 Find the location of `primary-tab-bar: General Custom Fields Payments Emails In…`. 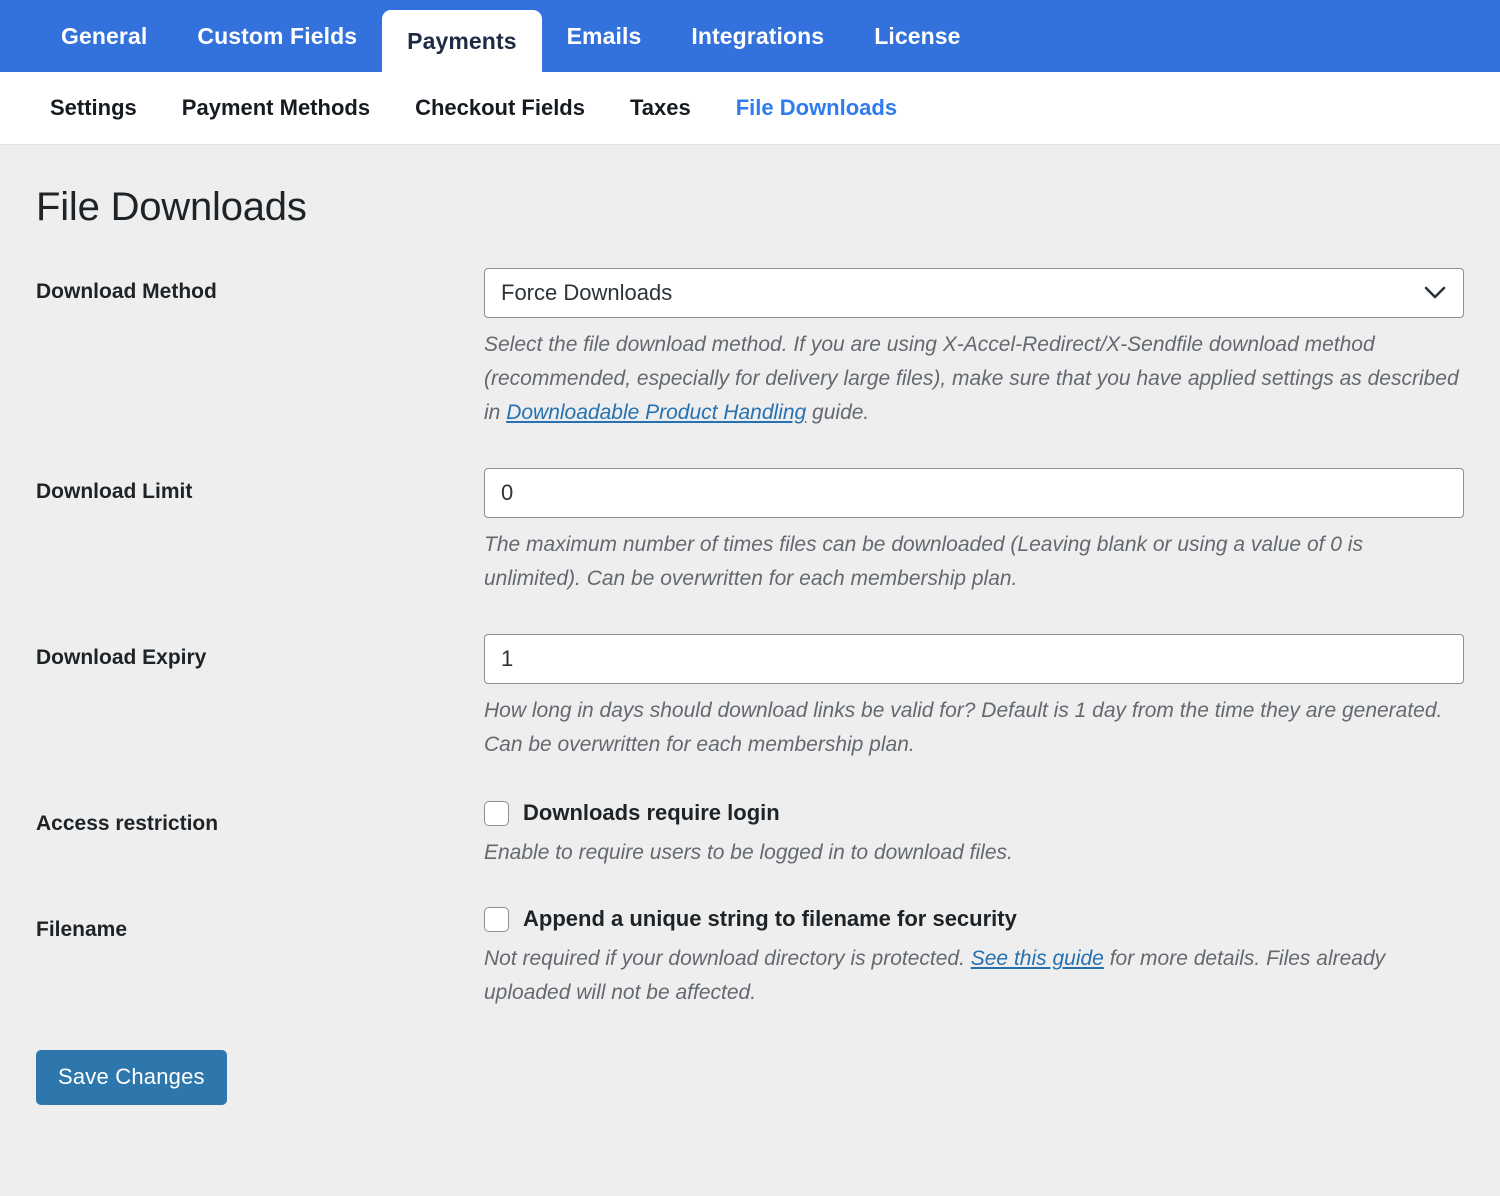

primary-tab-bar: General Custom Fields Payments Emails In… is located at coordinates (750, 36).